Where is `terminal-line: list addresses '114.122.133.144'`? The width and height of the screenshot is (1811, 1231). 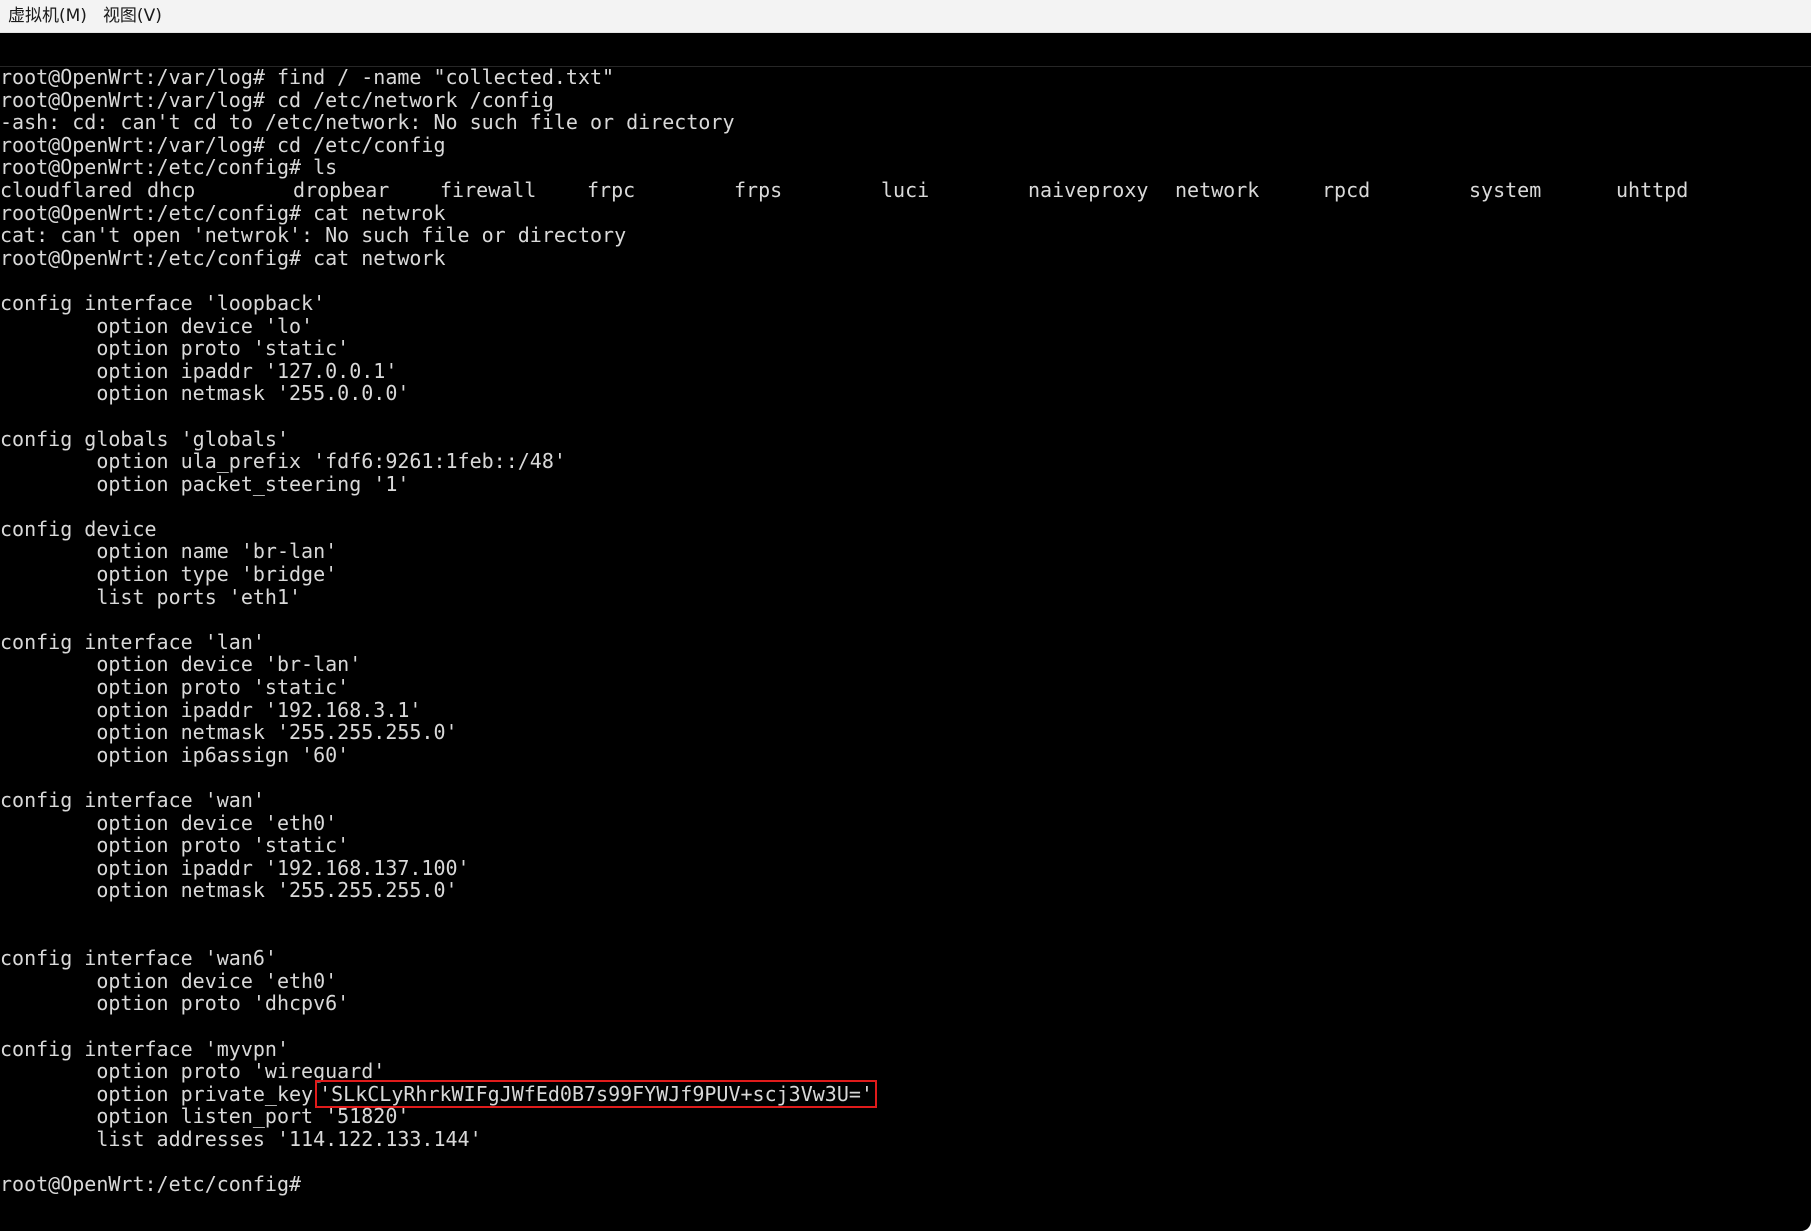 terminal-line: list addresses '114.122.133.144' is located at coordinates (241, 1138).